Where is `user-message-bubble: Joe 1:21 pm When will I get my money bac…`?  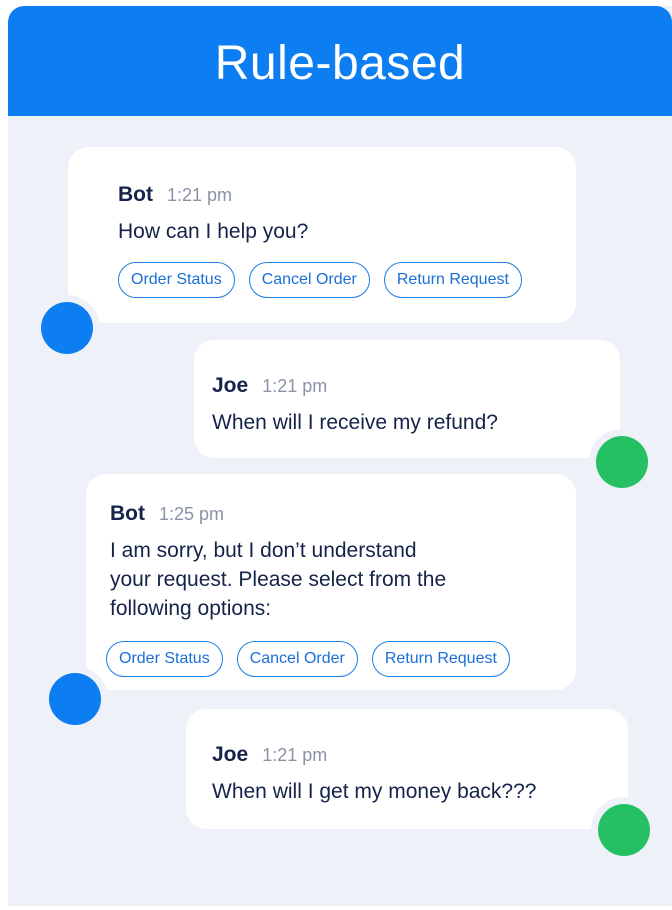
user-message-bubble: Joe 1:21 pm When will I get my money bac… is located at coordinates (407, 769).